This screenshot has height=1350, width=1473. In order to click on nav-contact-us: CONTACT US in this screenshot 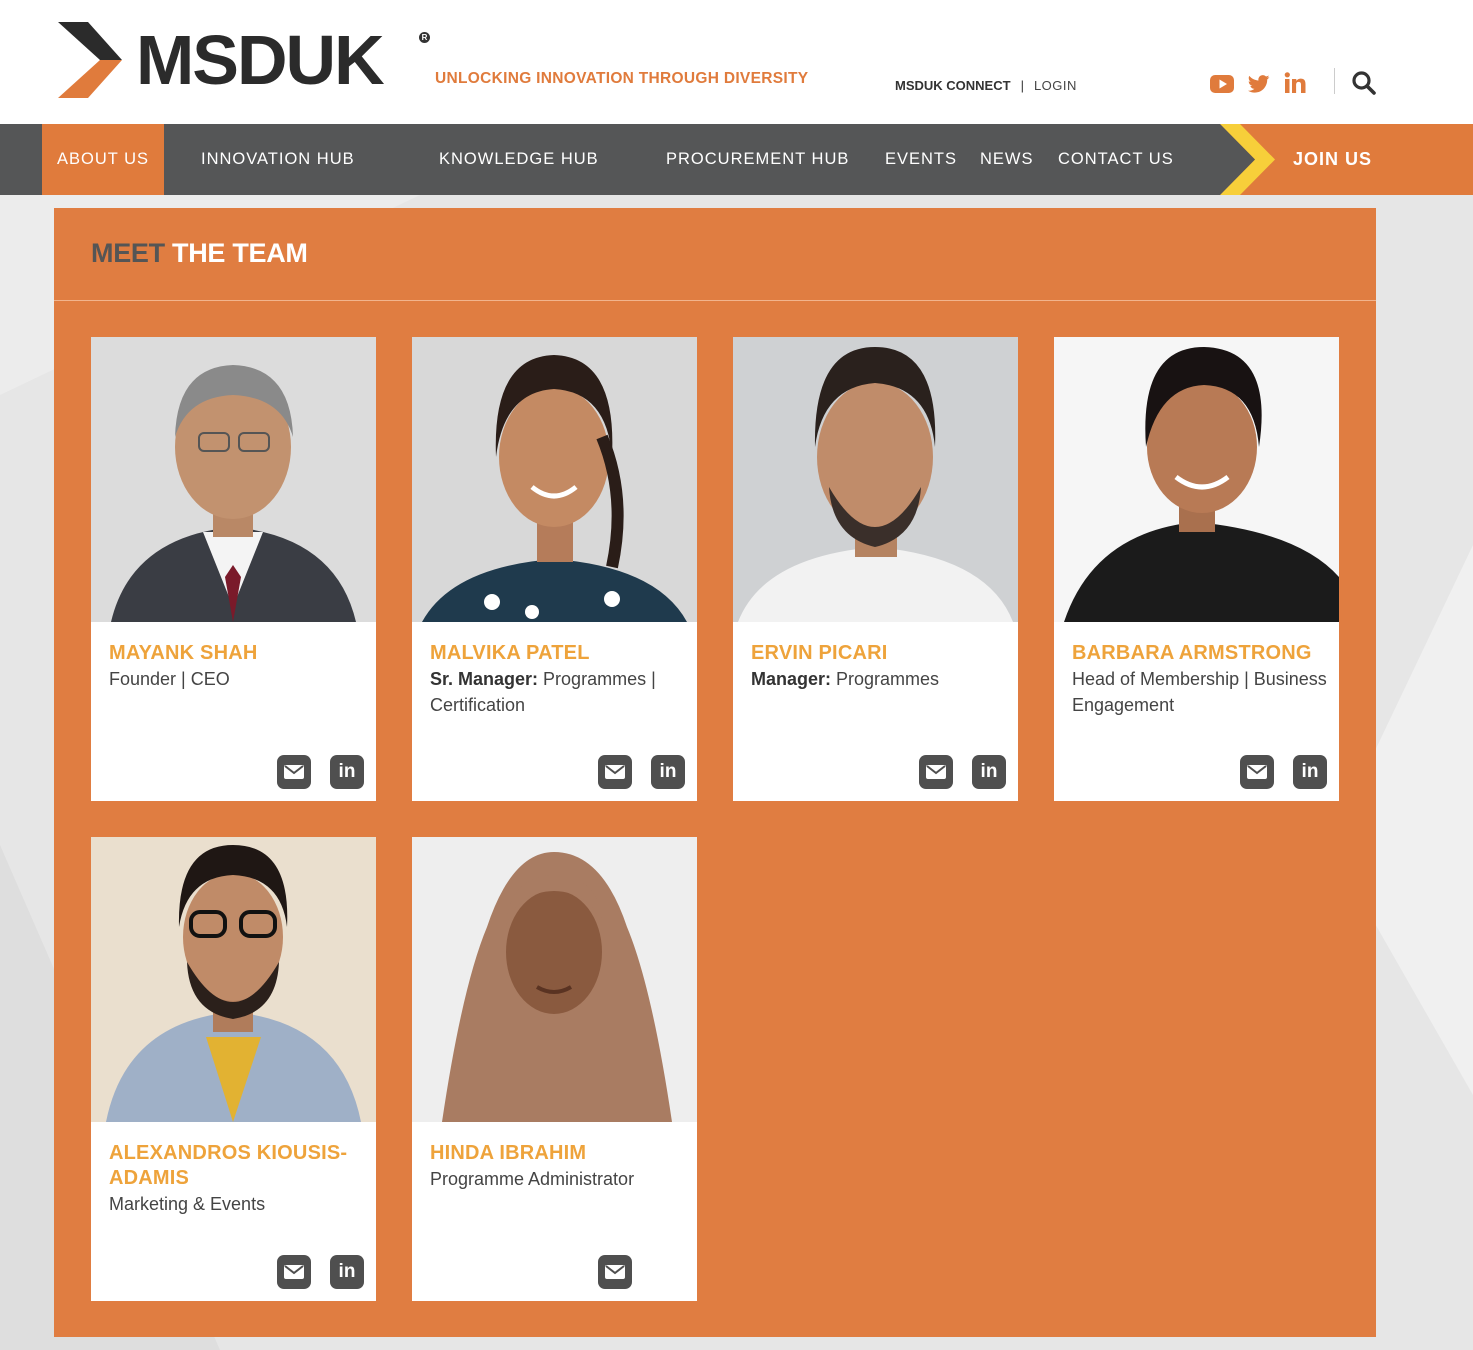, I will do `click(1116, 159)`.